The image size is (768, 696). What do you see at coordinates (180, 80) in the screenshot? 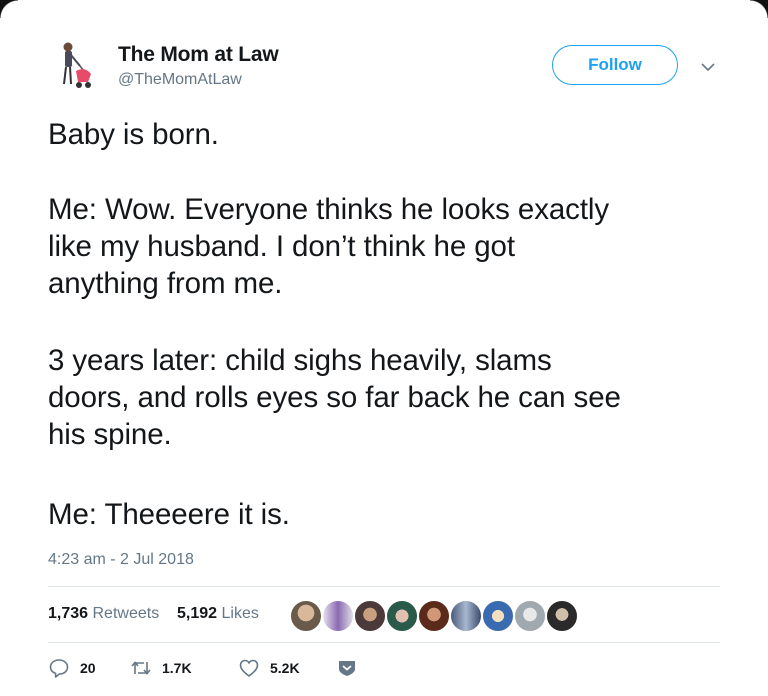
I see `author-handle: @TheMomAtLaw` at bounding box center [180, 80].